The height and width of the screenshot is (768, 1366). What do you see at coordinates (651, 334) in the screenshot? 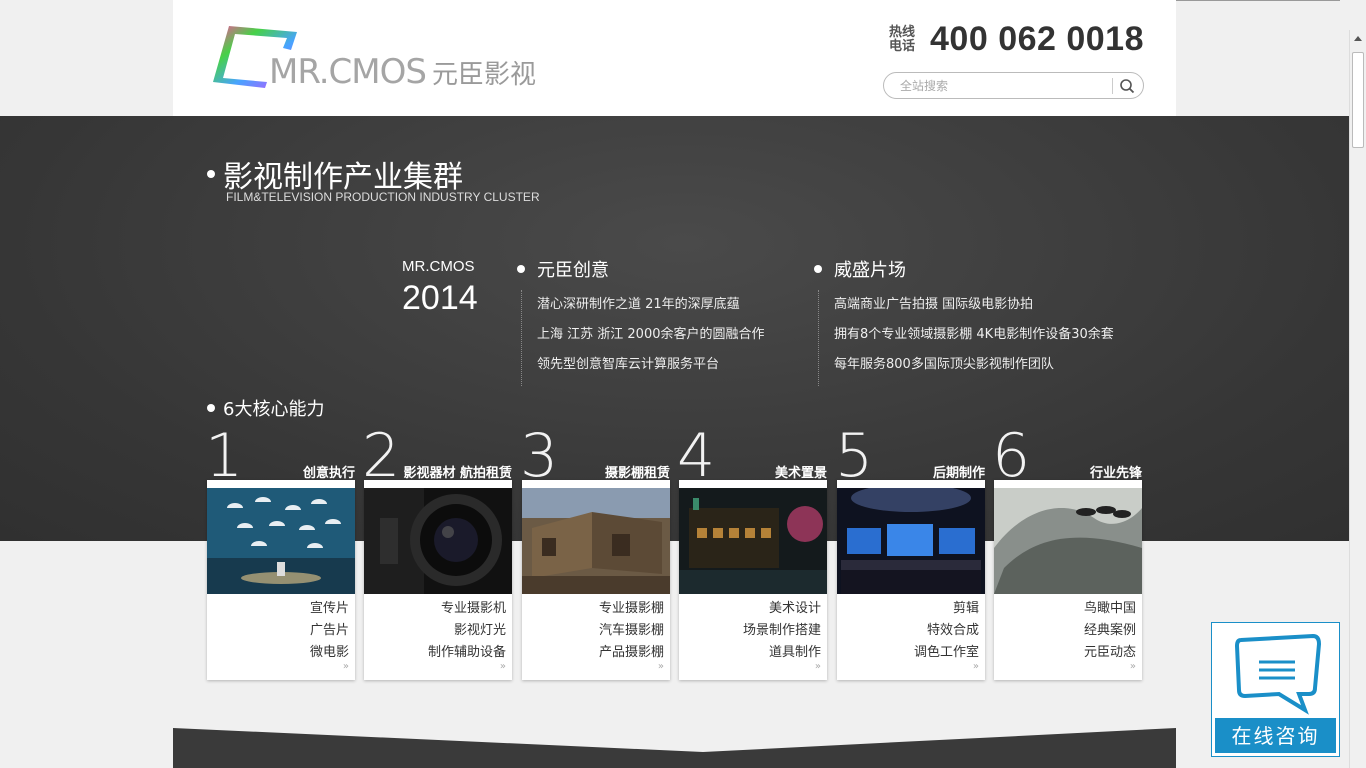
I see `list-item: 上海 江苏 浙江 2000余客户的圆融合作` at bounding box center [651, 334].